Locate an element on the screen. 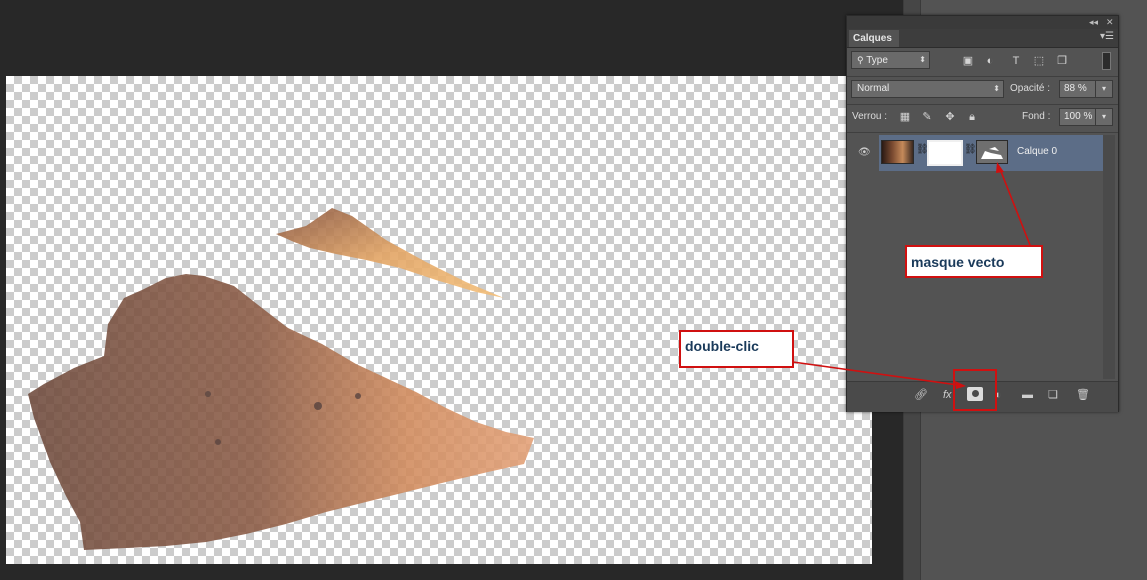  close-icon: ✕ is located at coordinates (1110, 22).